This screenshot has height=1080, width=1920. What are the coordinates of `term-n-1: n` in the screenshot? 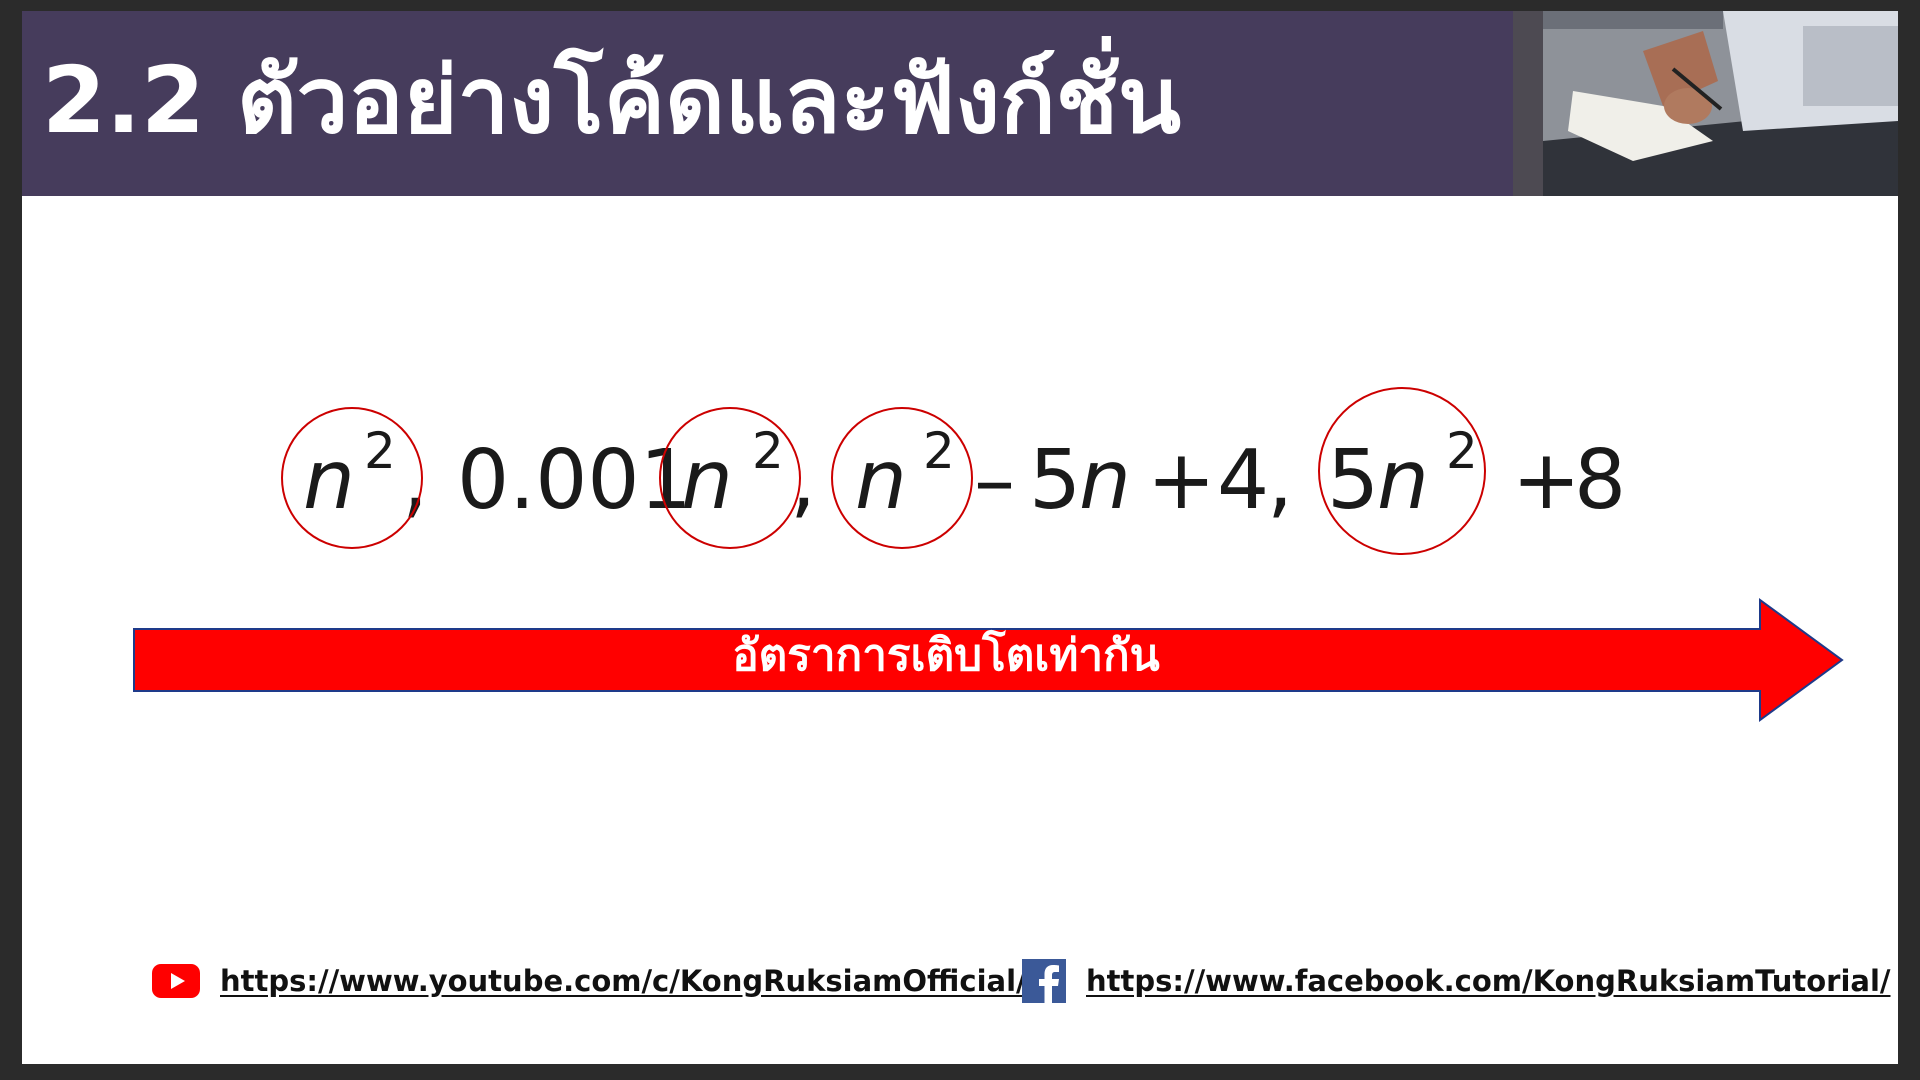 It's located at (329, 480).